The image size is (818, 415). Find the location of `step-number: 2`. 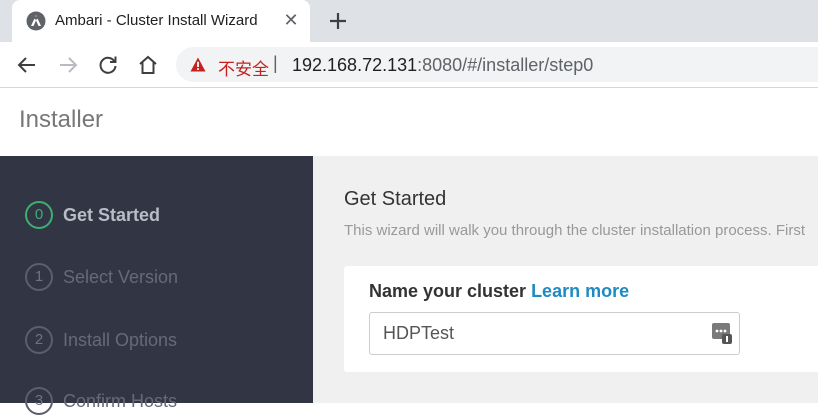

step-number: 2 is located at coordinates (39, 340).